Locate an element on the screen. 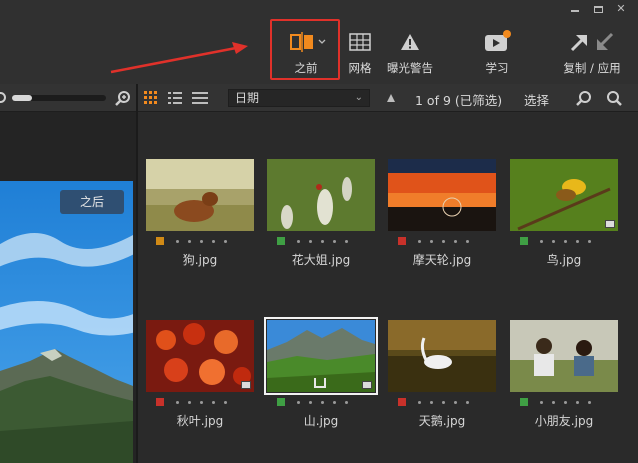  file-name: 摩天轮.jpg is located at coordinates (442, 260).